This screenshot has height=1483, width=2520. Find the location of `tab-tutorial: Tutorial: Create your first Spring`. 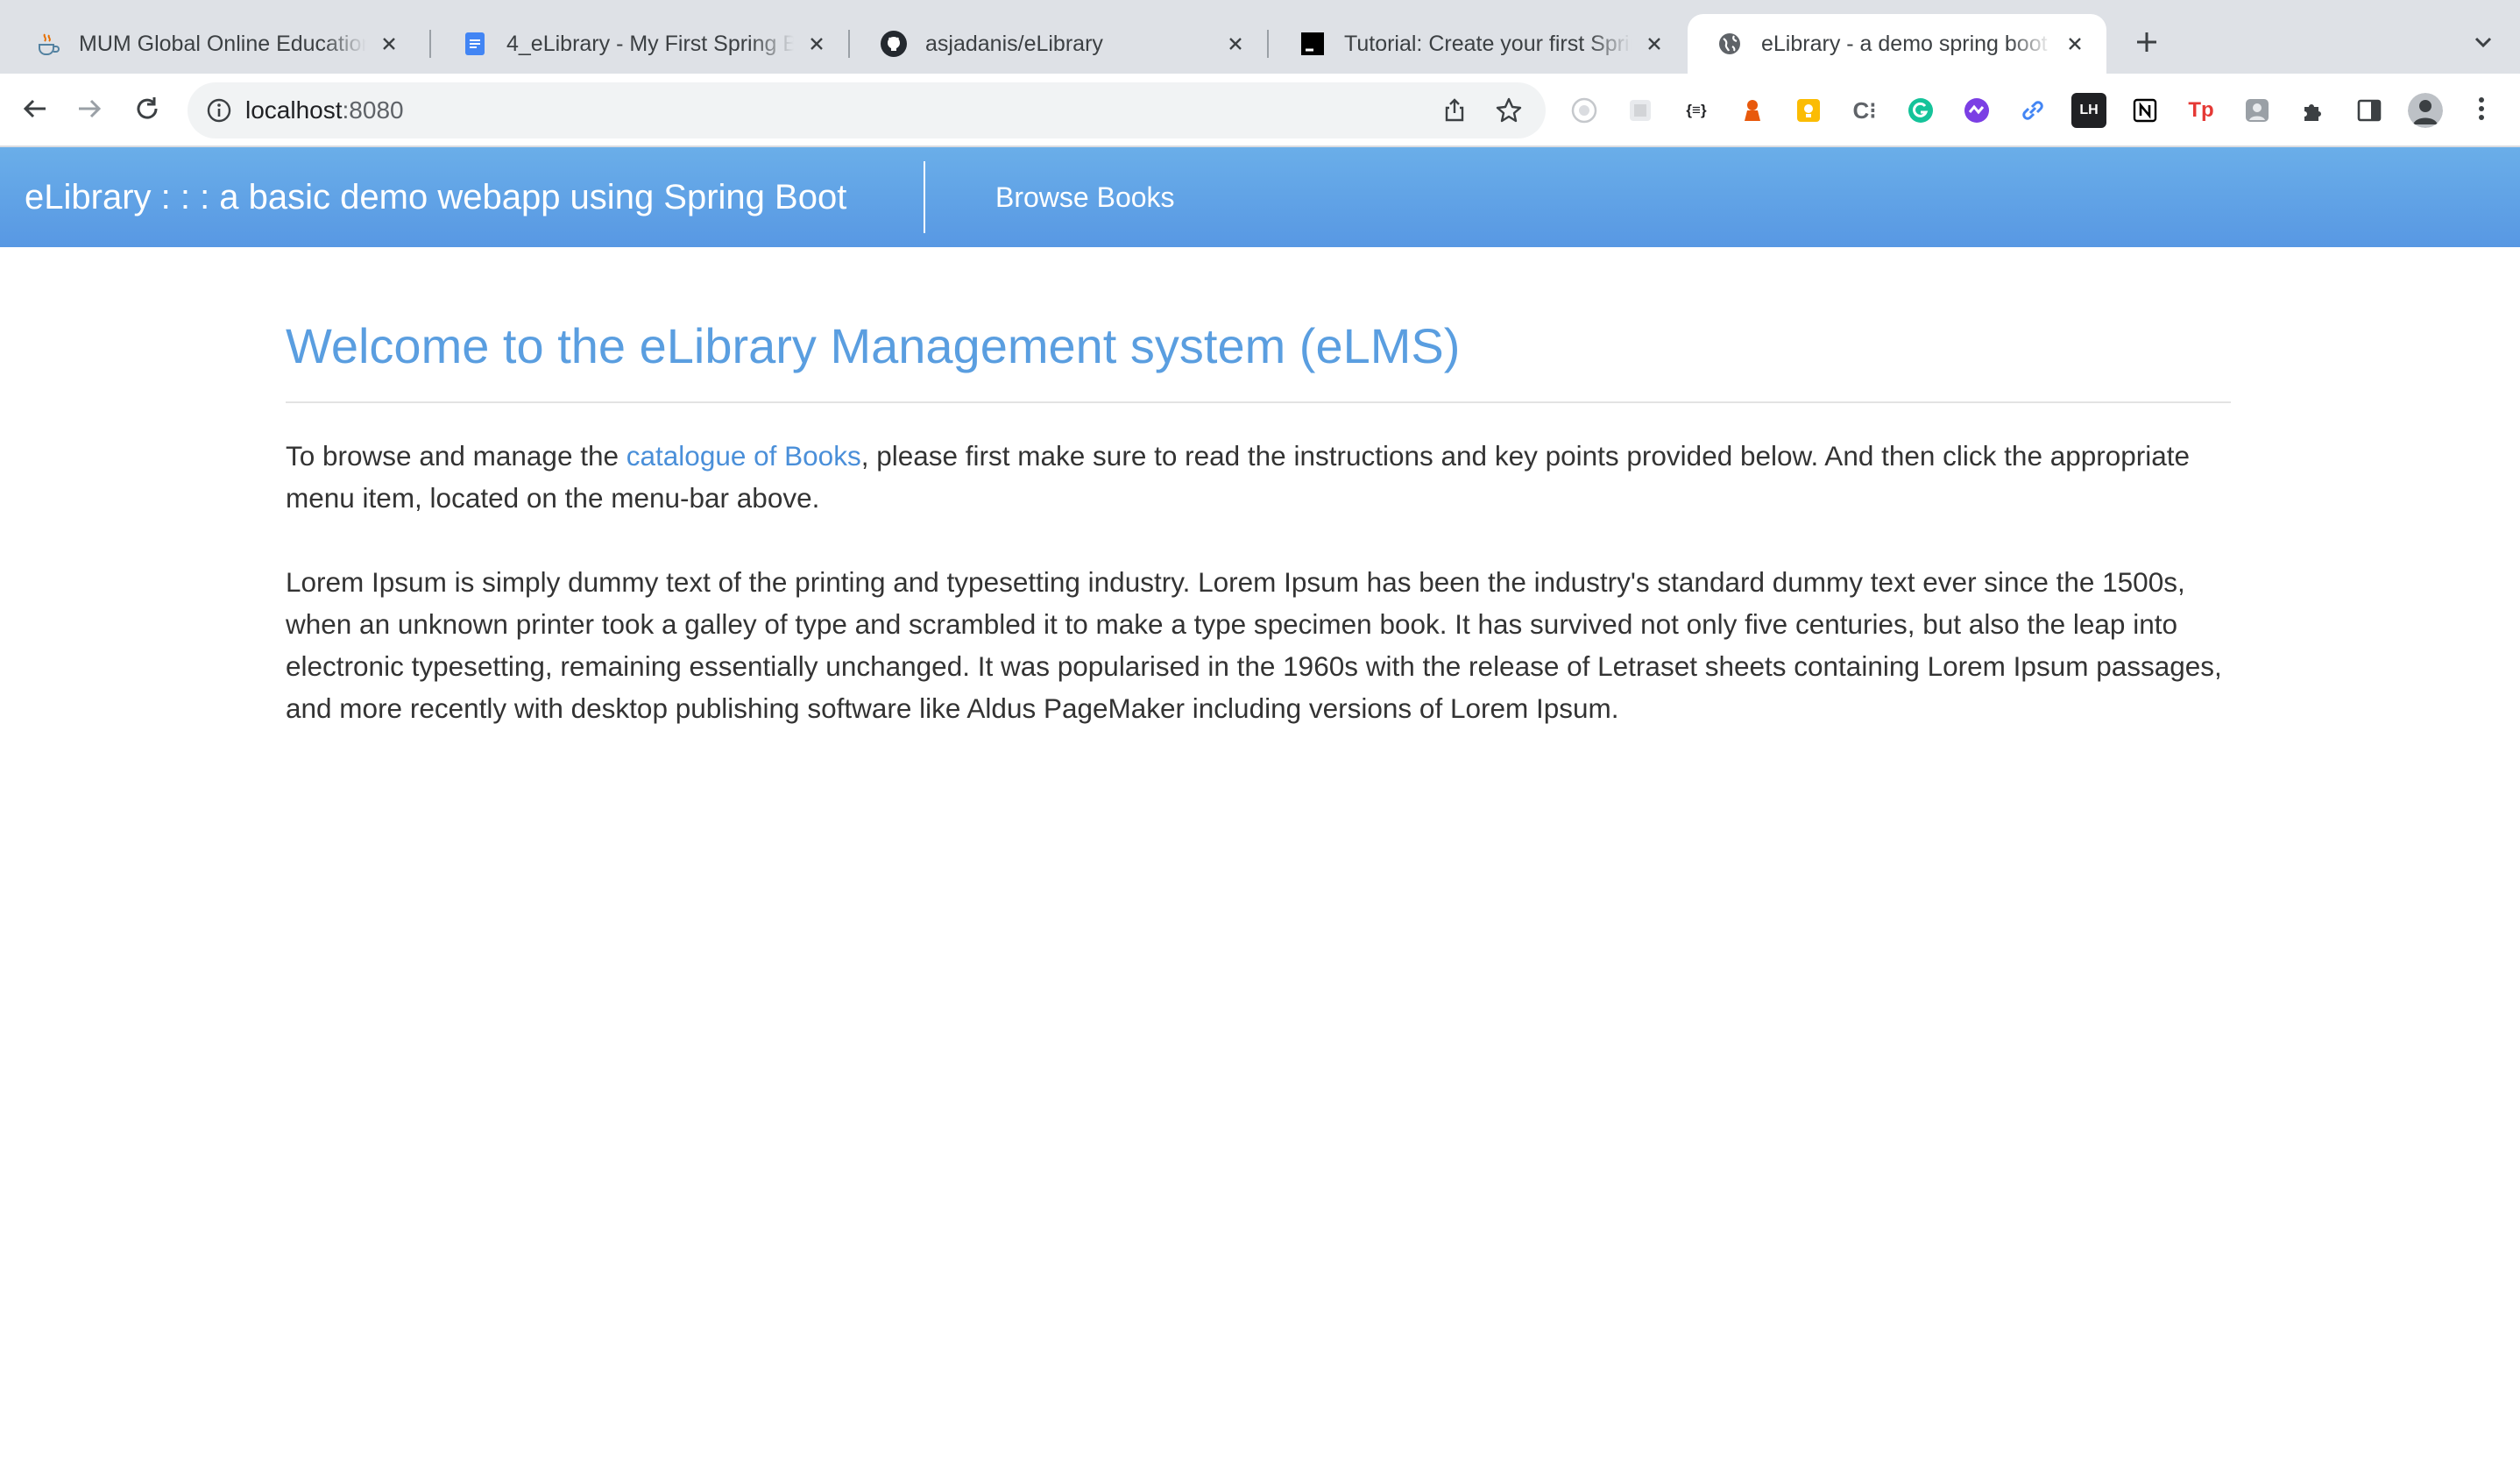

tab-tutorial: Tutorial: Create your first Spring is located at coordinates (1478, 44).